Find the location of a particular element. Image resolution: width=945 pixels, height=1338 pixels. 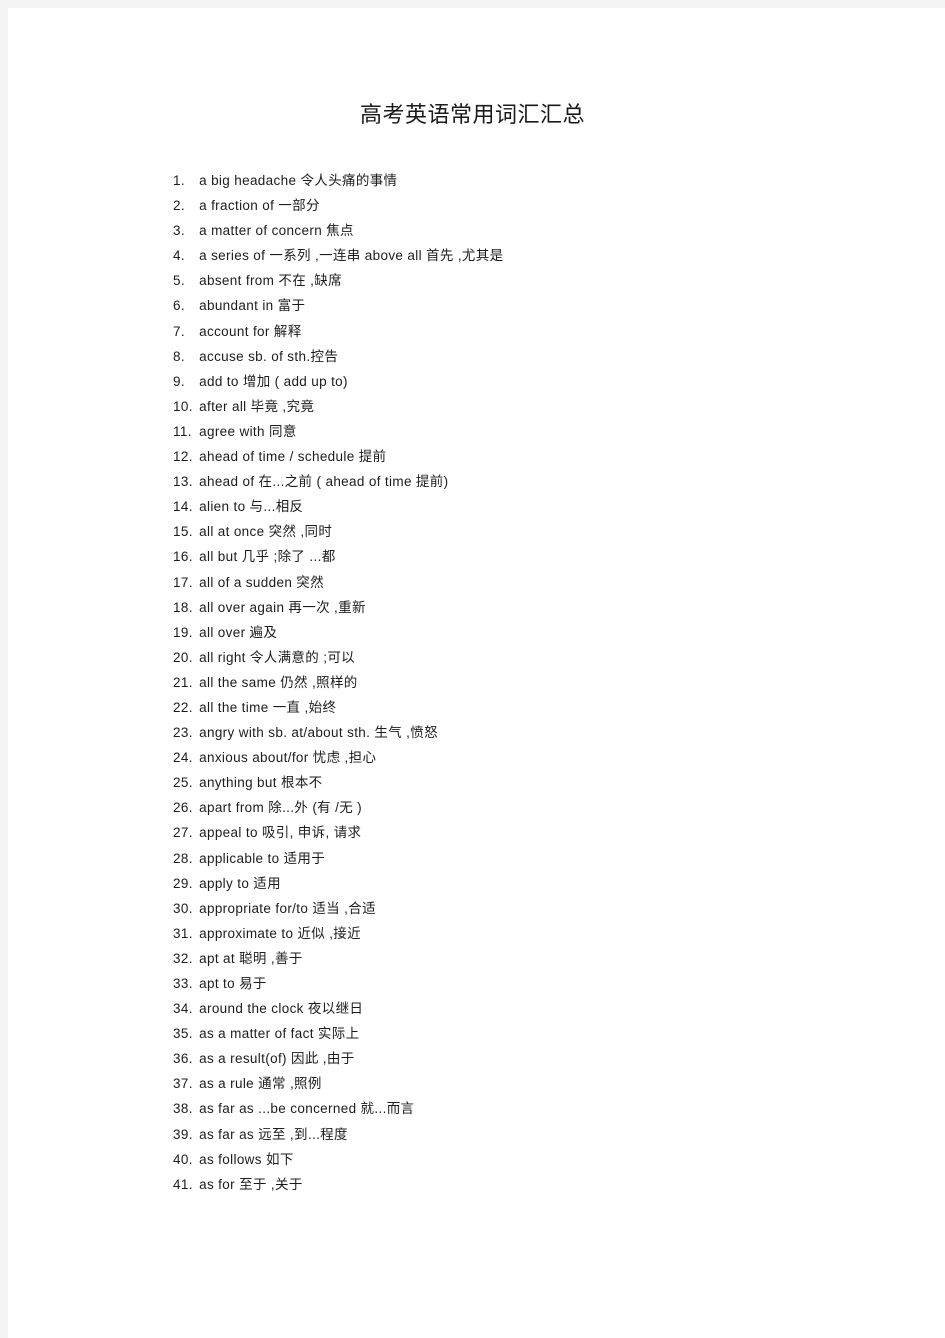

vocab-entry-text: accuse sb. of sth.控告 is located at coordinates (269, 356).